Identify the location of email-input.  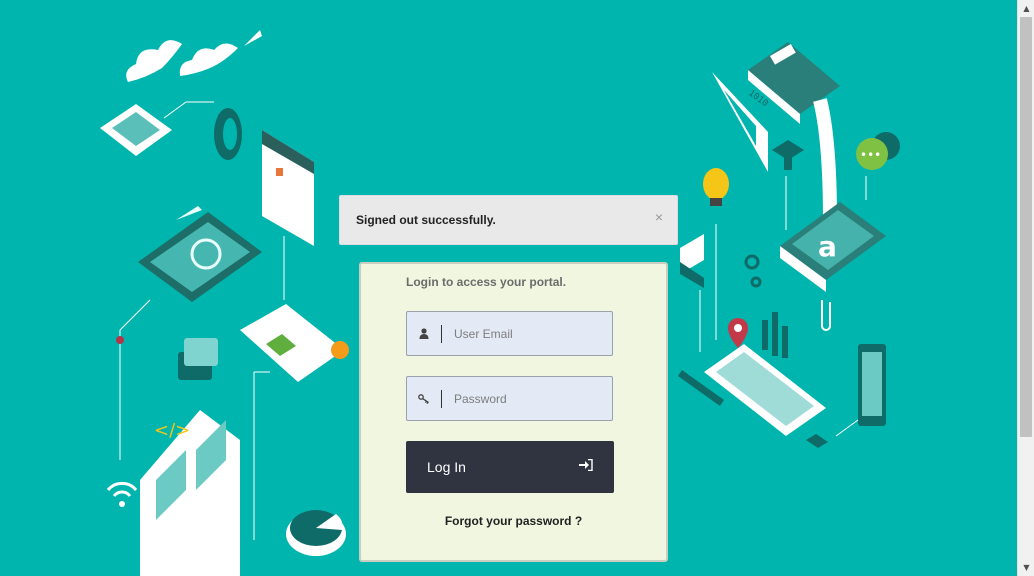
(529, 333).